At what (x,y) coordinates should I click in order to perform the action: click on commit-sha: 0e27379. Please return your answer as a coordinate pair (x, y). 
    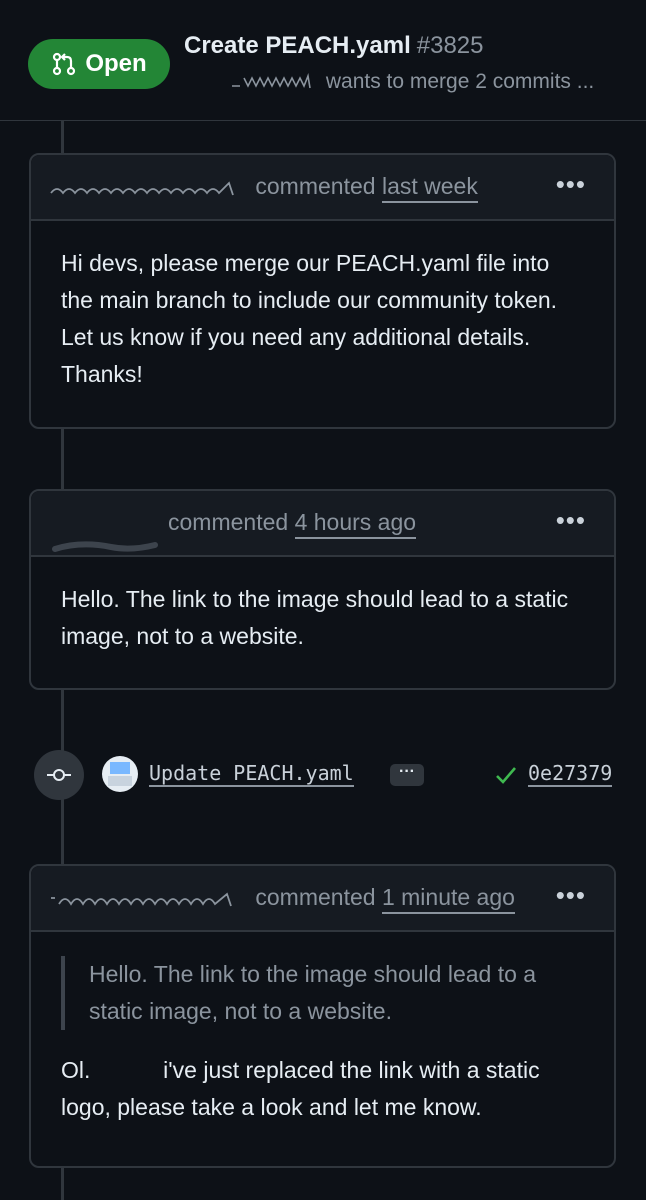
    Looking at the image, I should click on (570, 774).